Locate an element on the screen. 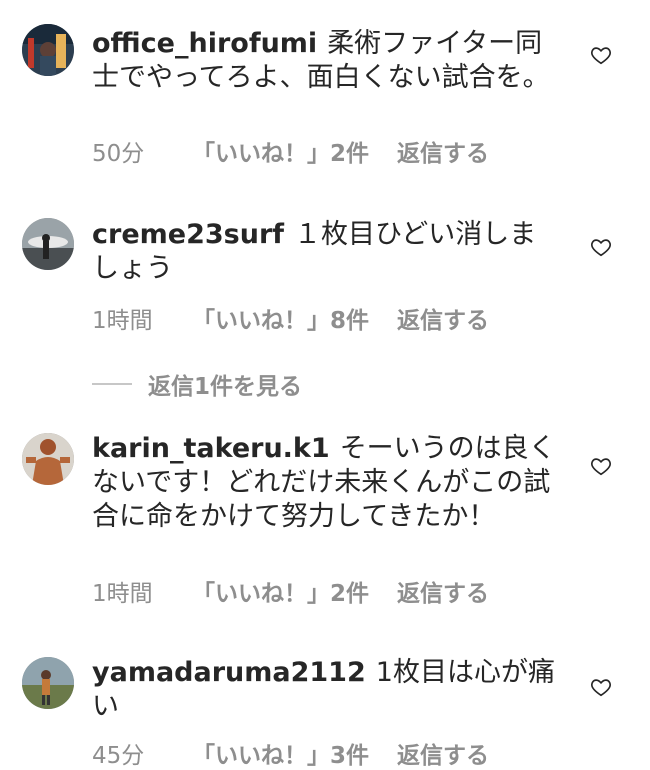 The height and width of the screenshot is (770, 650). comment-username: creme23surf is located at coordinates (188, 234).